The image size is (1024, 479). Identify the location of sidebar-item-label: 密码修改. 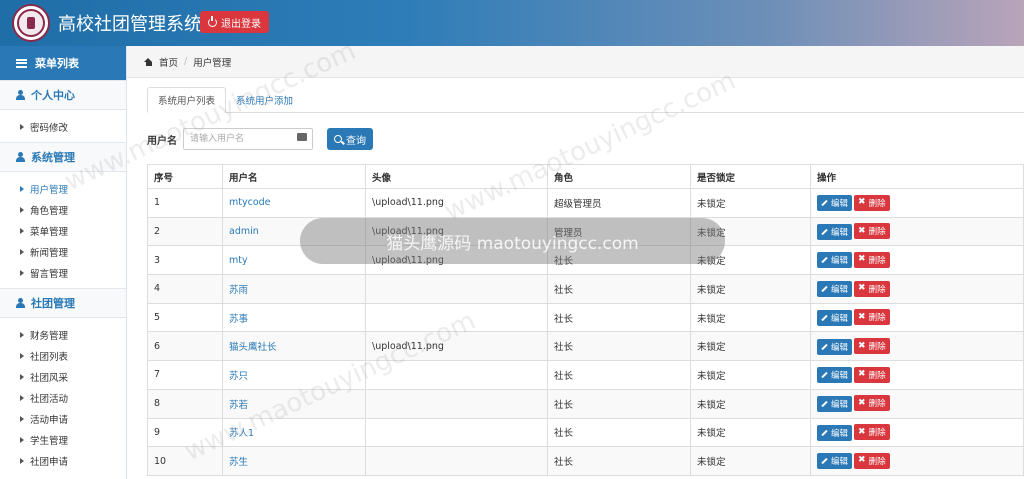
(49, 128).